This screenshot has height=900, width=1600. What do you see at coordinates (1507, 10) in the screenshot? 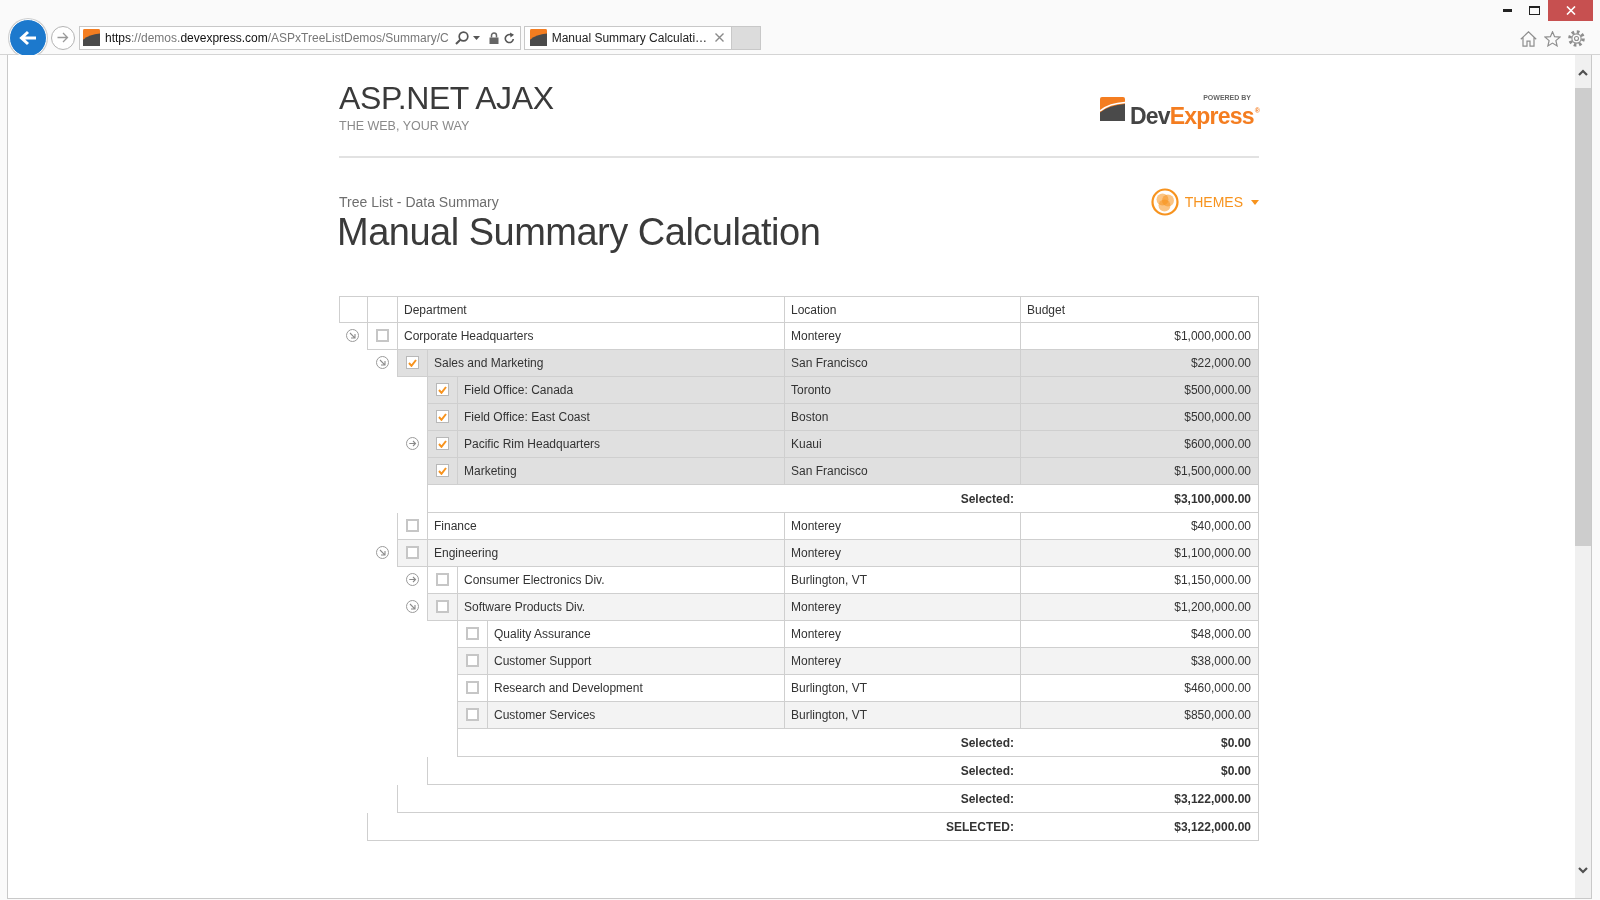
I see `minimize-icon` at bounding box center [1507, 10].